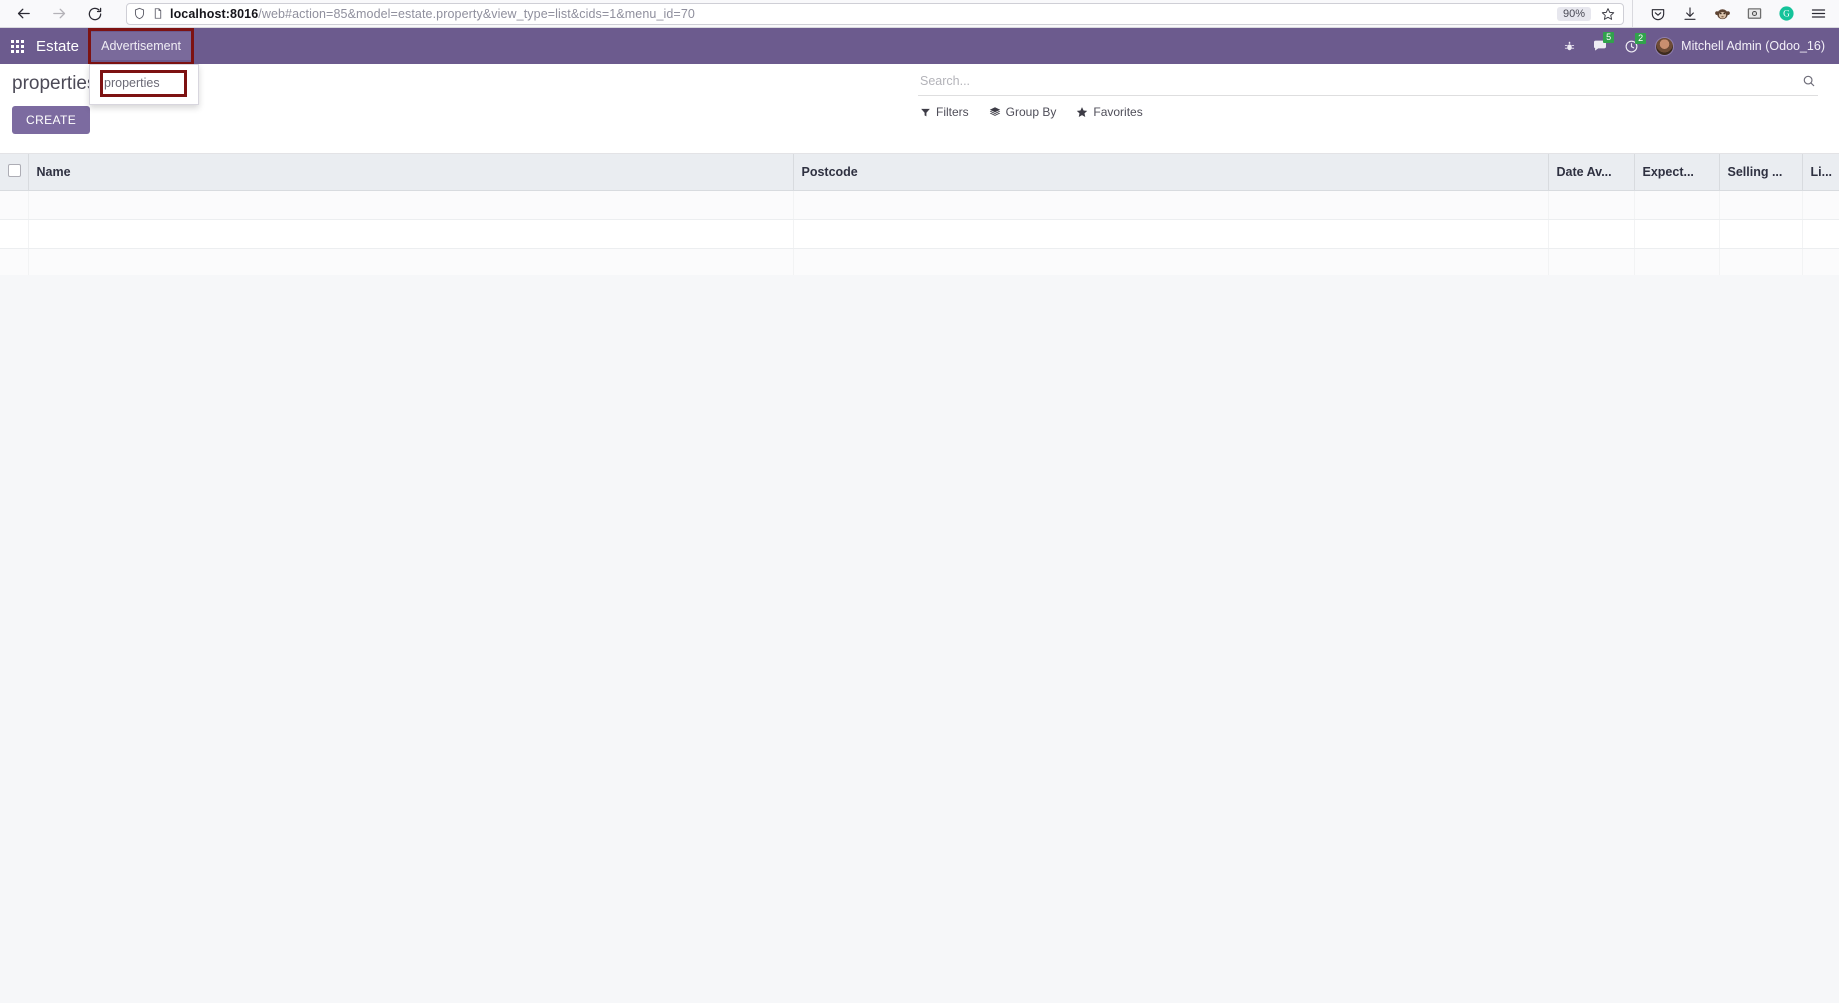  What do you see at coordinates (1805, 81) in the screenshot?
I see `search-icon` at bounding box center [1805, 81].